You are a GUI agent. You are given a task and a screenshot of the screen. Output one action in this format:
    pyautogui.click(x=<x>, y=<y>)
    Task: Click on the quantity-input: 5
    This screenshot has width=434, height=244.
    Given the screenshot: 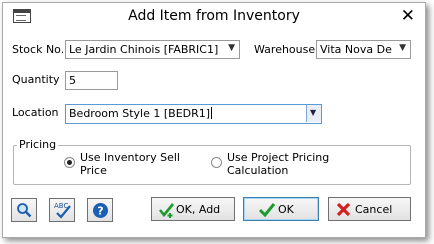 What is the action you would take?
    pyautogui.click(x=91, y=80)
    